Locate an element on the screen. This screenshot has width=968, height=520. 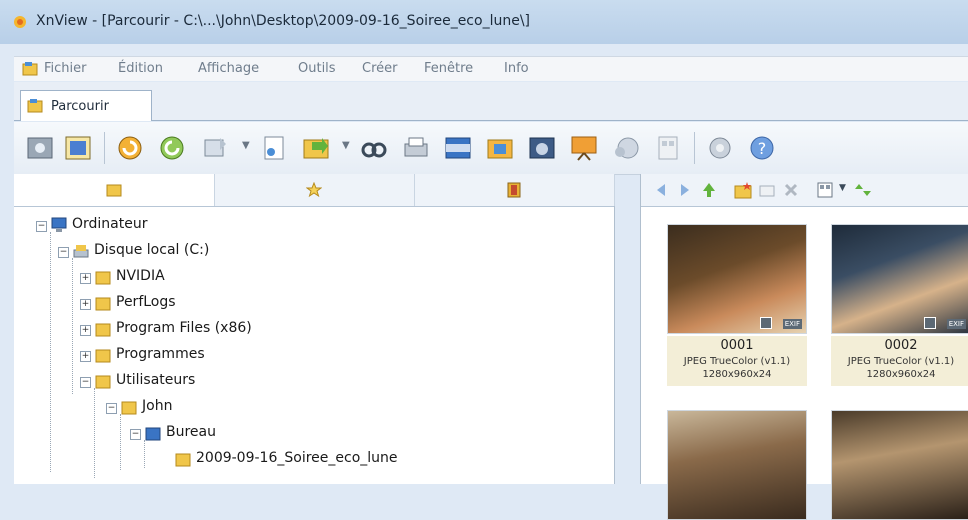
transform-icon is located at coordinates (216, 148).